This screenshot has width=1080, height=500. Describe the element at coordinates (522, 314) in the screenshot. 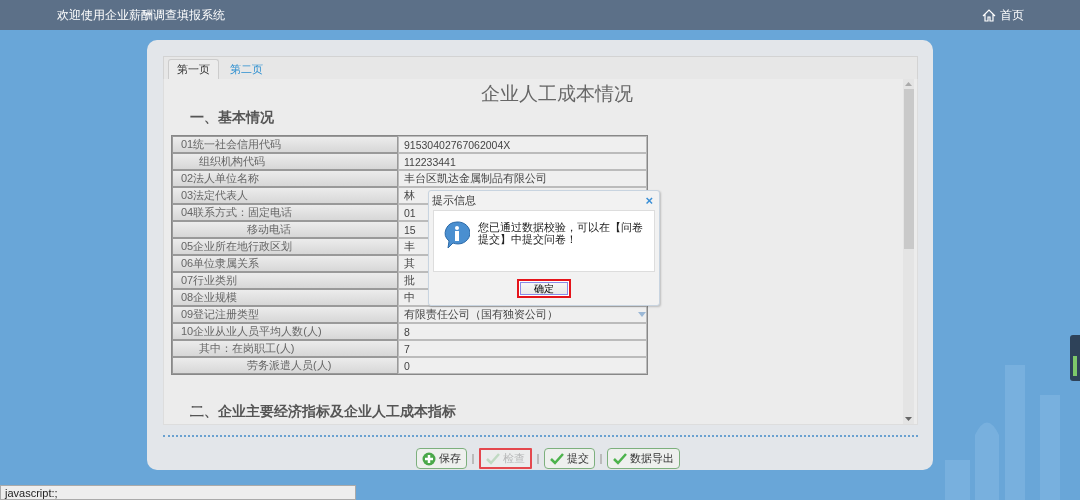

I see `select-field: 有限责任公司（国有独资公司）` at that location.